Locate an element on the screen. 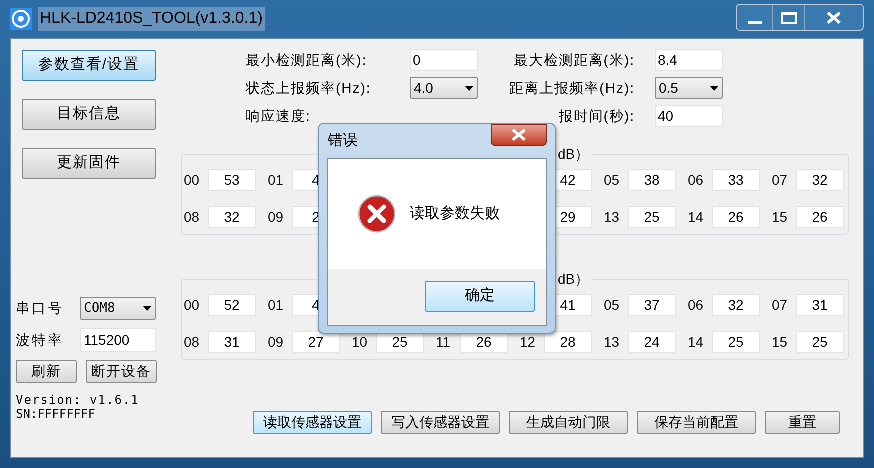  param-dropdown: 4.0 is located at coordinates (444, 88).